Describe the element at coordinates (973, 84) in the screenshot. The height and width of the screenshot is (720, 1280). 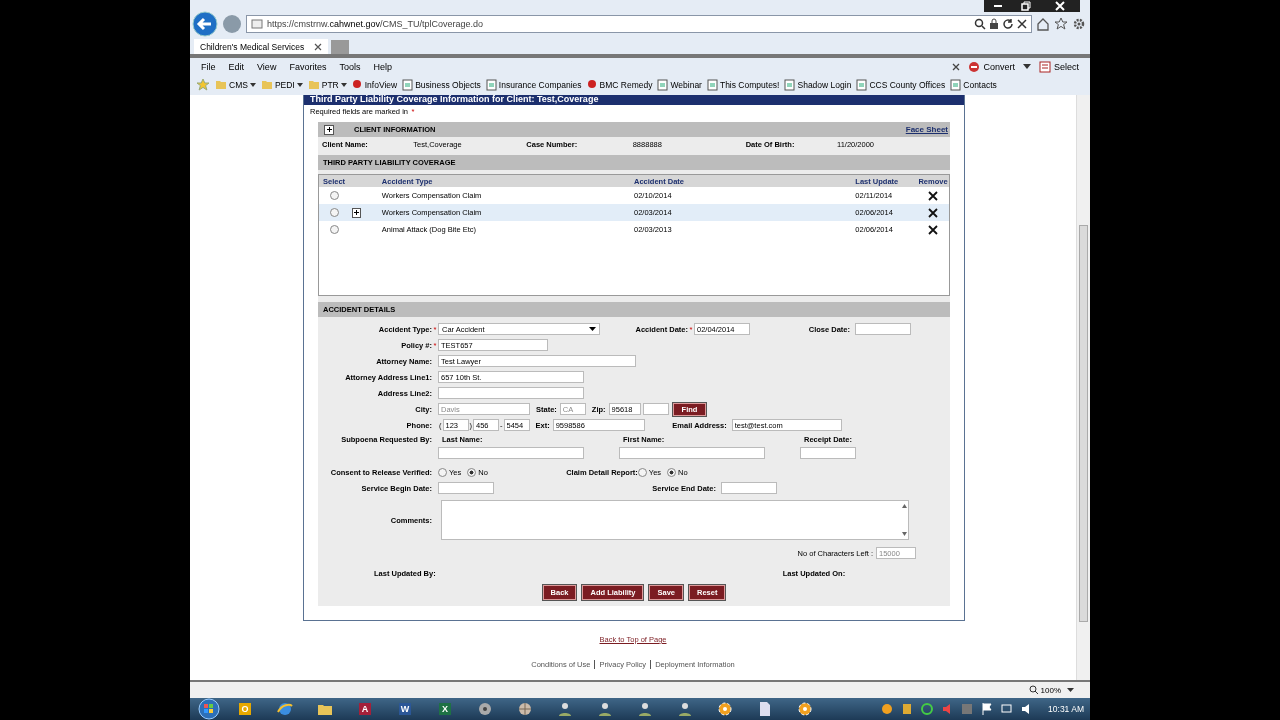
I see `favorites-link: Contacts` at that location.